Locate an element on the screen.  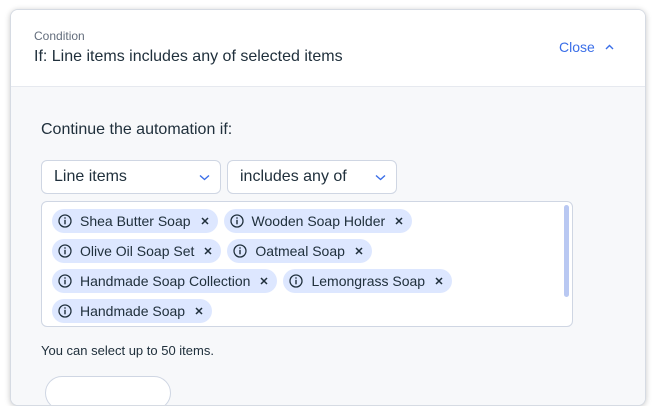
item-tag: Handmade Soap Collection is located at coordinates (165, 281).